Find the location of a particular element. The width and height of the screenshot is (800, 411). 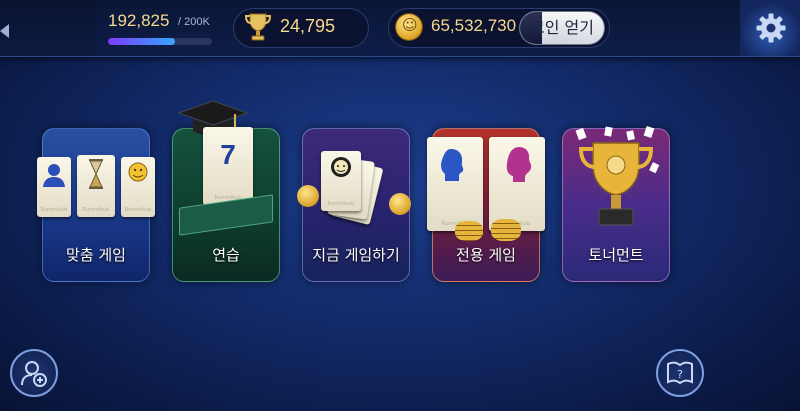

top-bar: 192,825 / 200K 24,795 65,532,730 코인 얻기 is located at coordinates (400, 28).